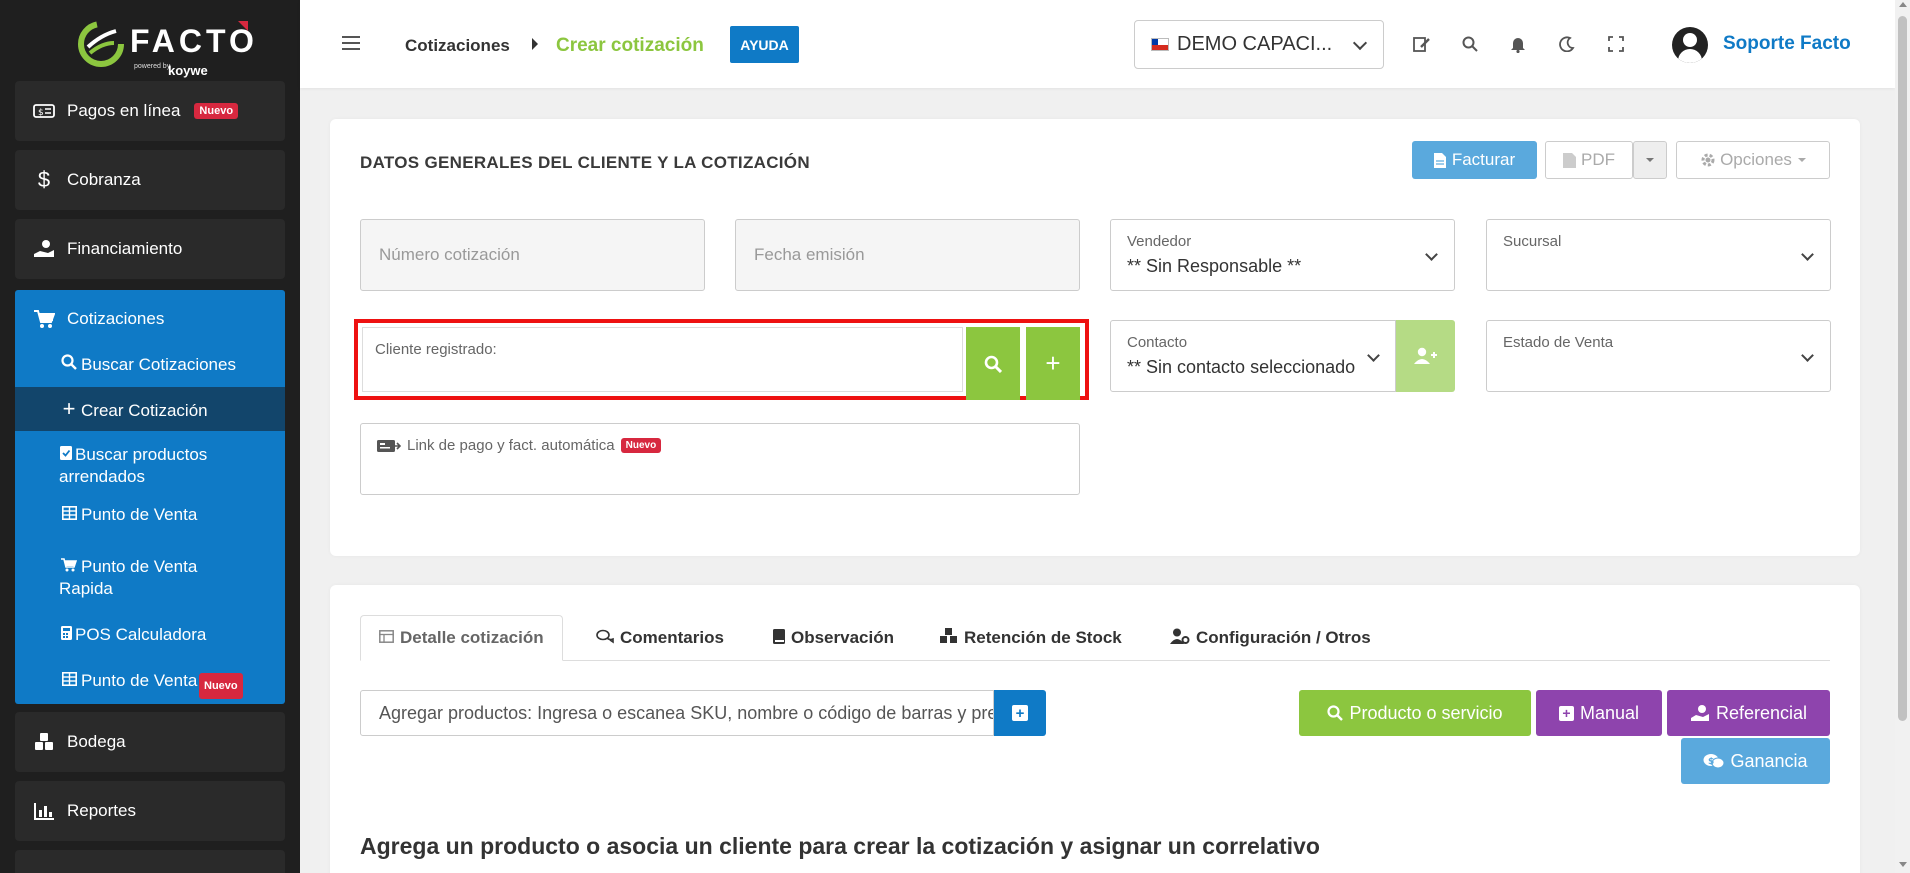 The height and width of the screenshot is (873, 1910). I want to click on pdf-dropdown-toggle, so click(1650, 160).